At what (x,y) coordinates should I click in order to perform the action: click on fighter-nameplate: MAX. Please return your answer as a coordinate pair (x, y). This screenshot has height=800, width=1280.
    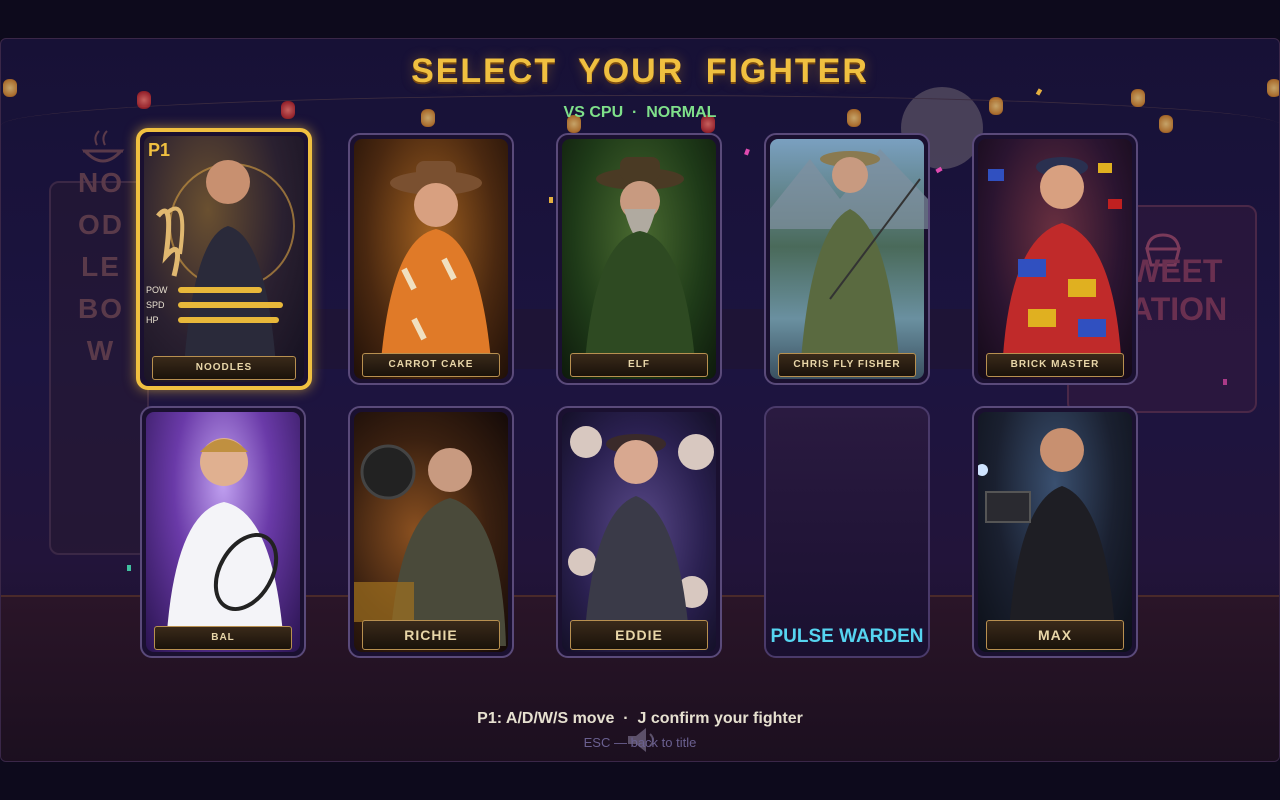
    Looking at the image, I should click on (1055, 635).